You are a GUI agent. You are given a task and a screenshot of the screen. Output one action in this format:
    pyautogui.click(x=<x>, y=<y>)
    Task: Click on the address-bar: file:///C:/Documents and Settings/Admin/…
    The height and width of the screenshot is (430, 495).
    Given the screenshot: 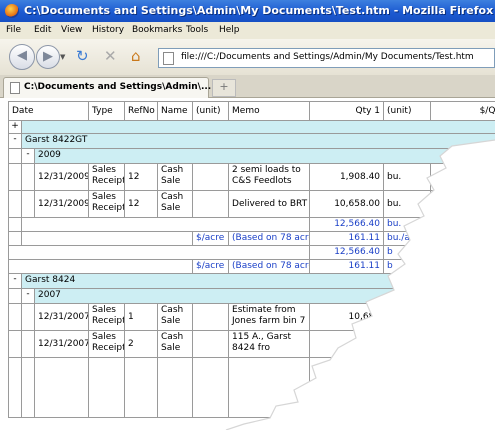 What is the action you would take?
    pyautogui.click(x=326, y=58)
    